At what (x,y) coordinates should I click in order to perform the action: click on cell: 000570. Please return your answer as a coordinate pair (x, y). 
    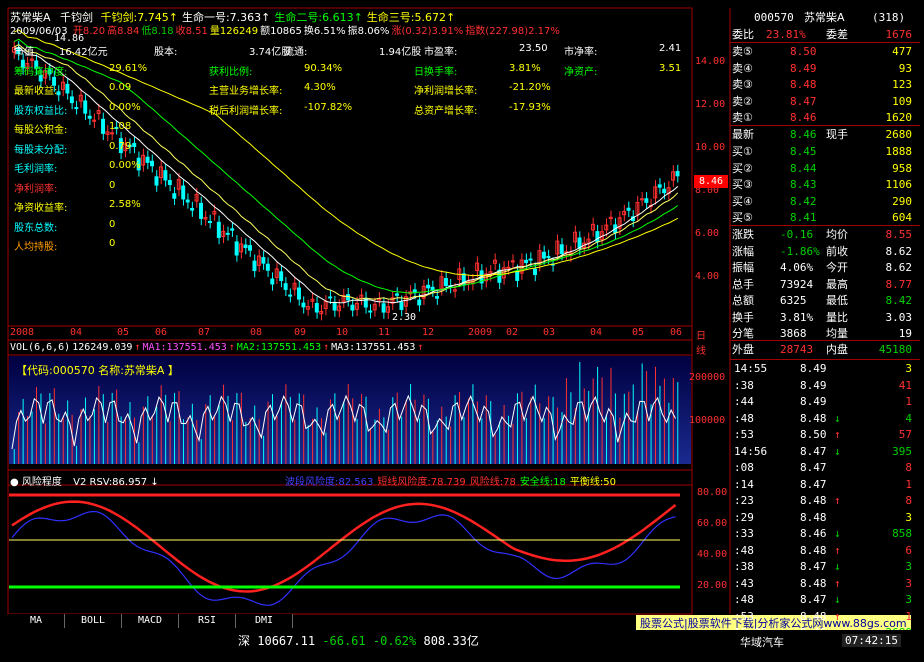
    Looking at the image, I should click on (774, 17).